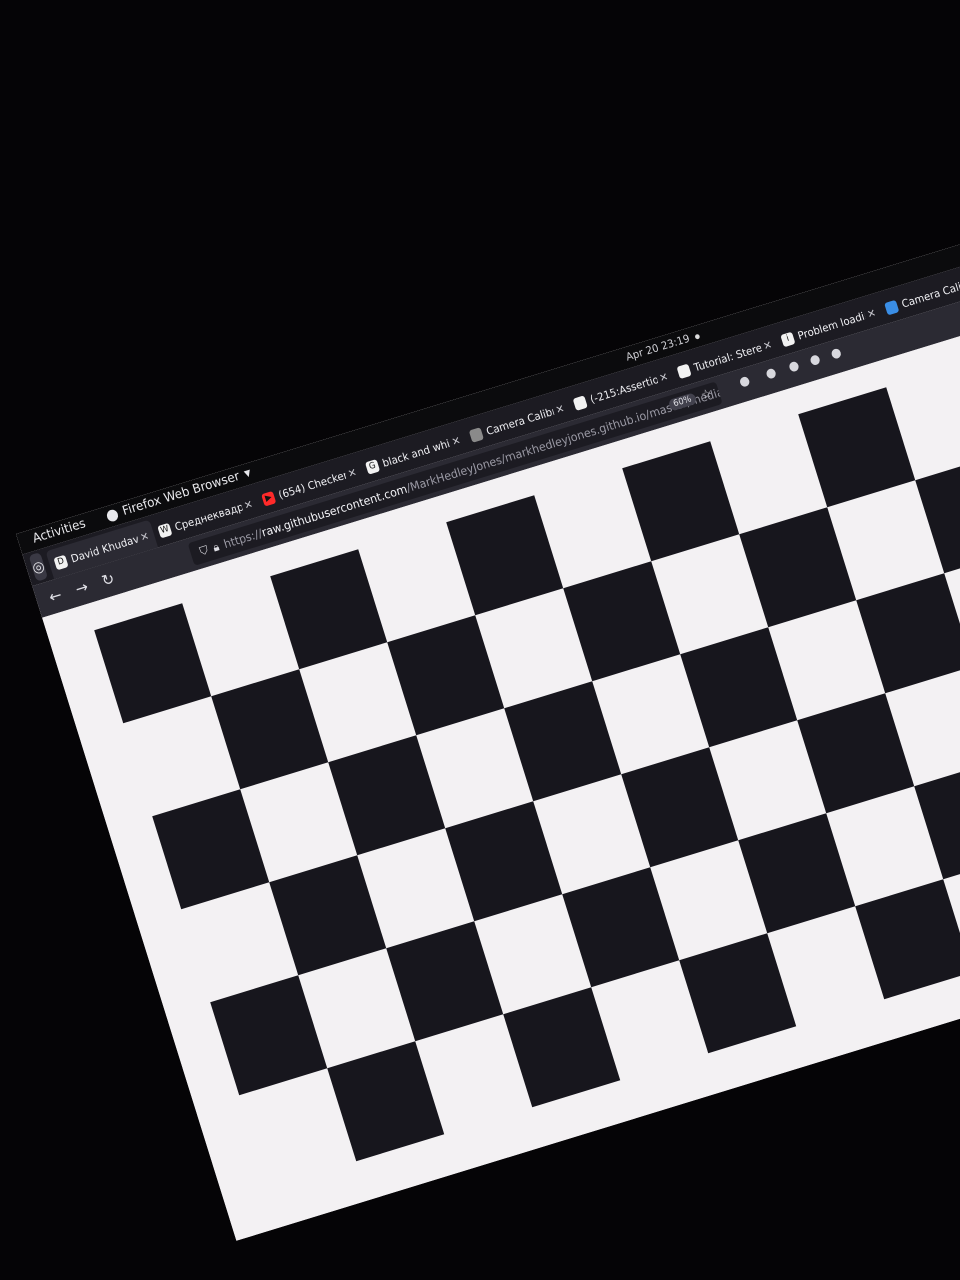 The height and width of the screenshot is (1280, 960). What do you see at coordinates (107, 579) in the screenshot?
I see `reload-icon: ↻` at bounding box center [107, 579].